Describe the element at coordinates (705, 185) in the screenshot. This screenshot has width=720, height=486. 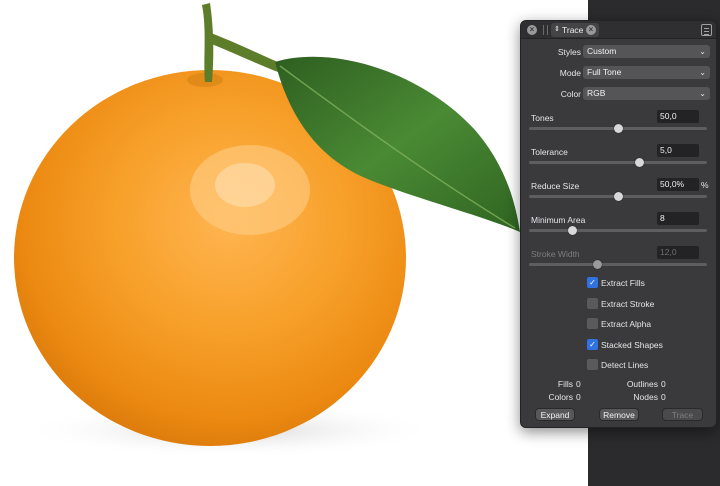
I see `reduce-size-unit: %` at that location.